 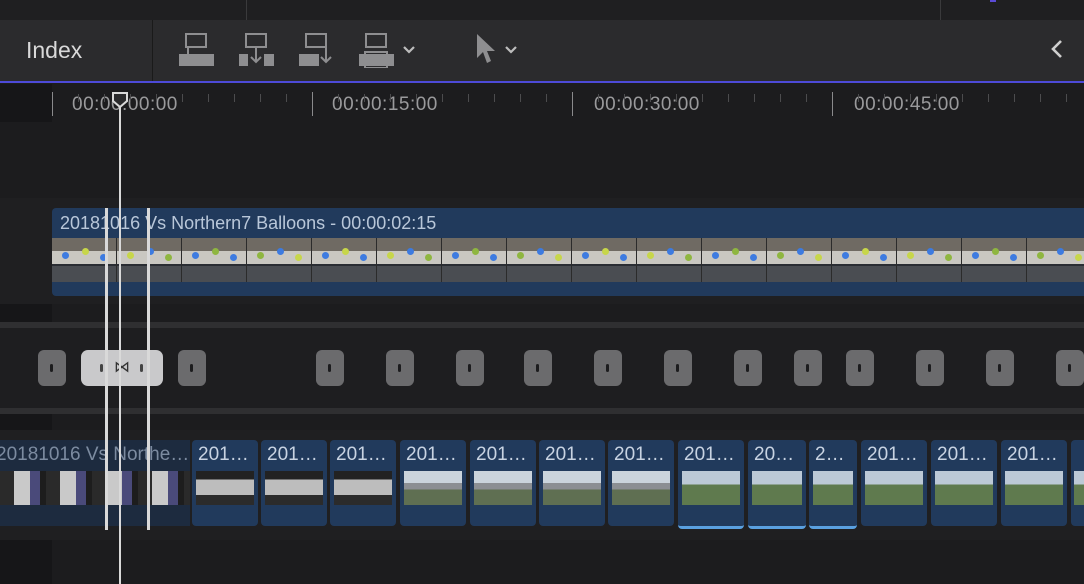 What do you see at coordinates (385, 104) in the screenshot?
I see `timecode-label: 00:00:15:00` at bounding box center [385, 104].